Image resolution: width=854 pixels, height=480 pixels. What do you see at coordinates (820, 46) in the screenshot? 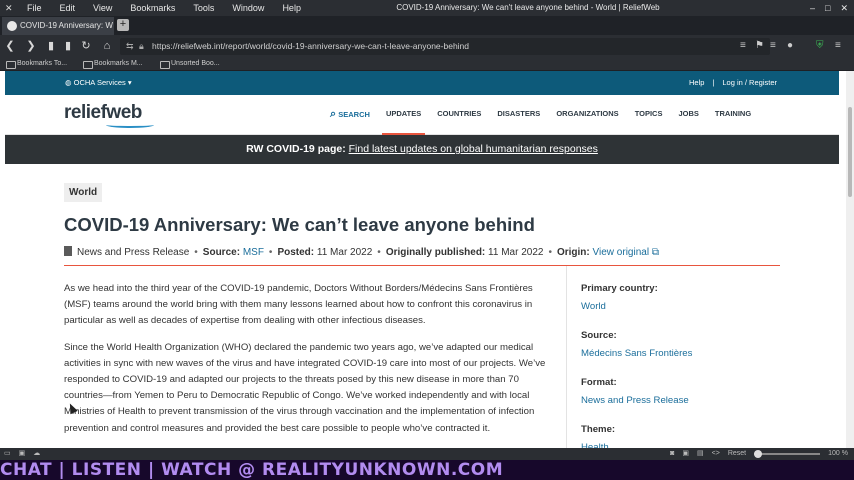
I see `shield-icon: ⛨` at bounding box center [820, 46].